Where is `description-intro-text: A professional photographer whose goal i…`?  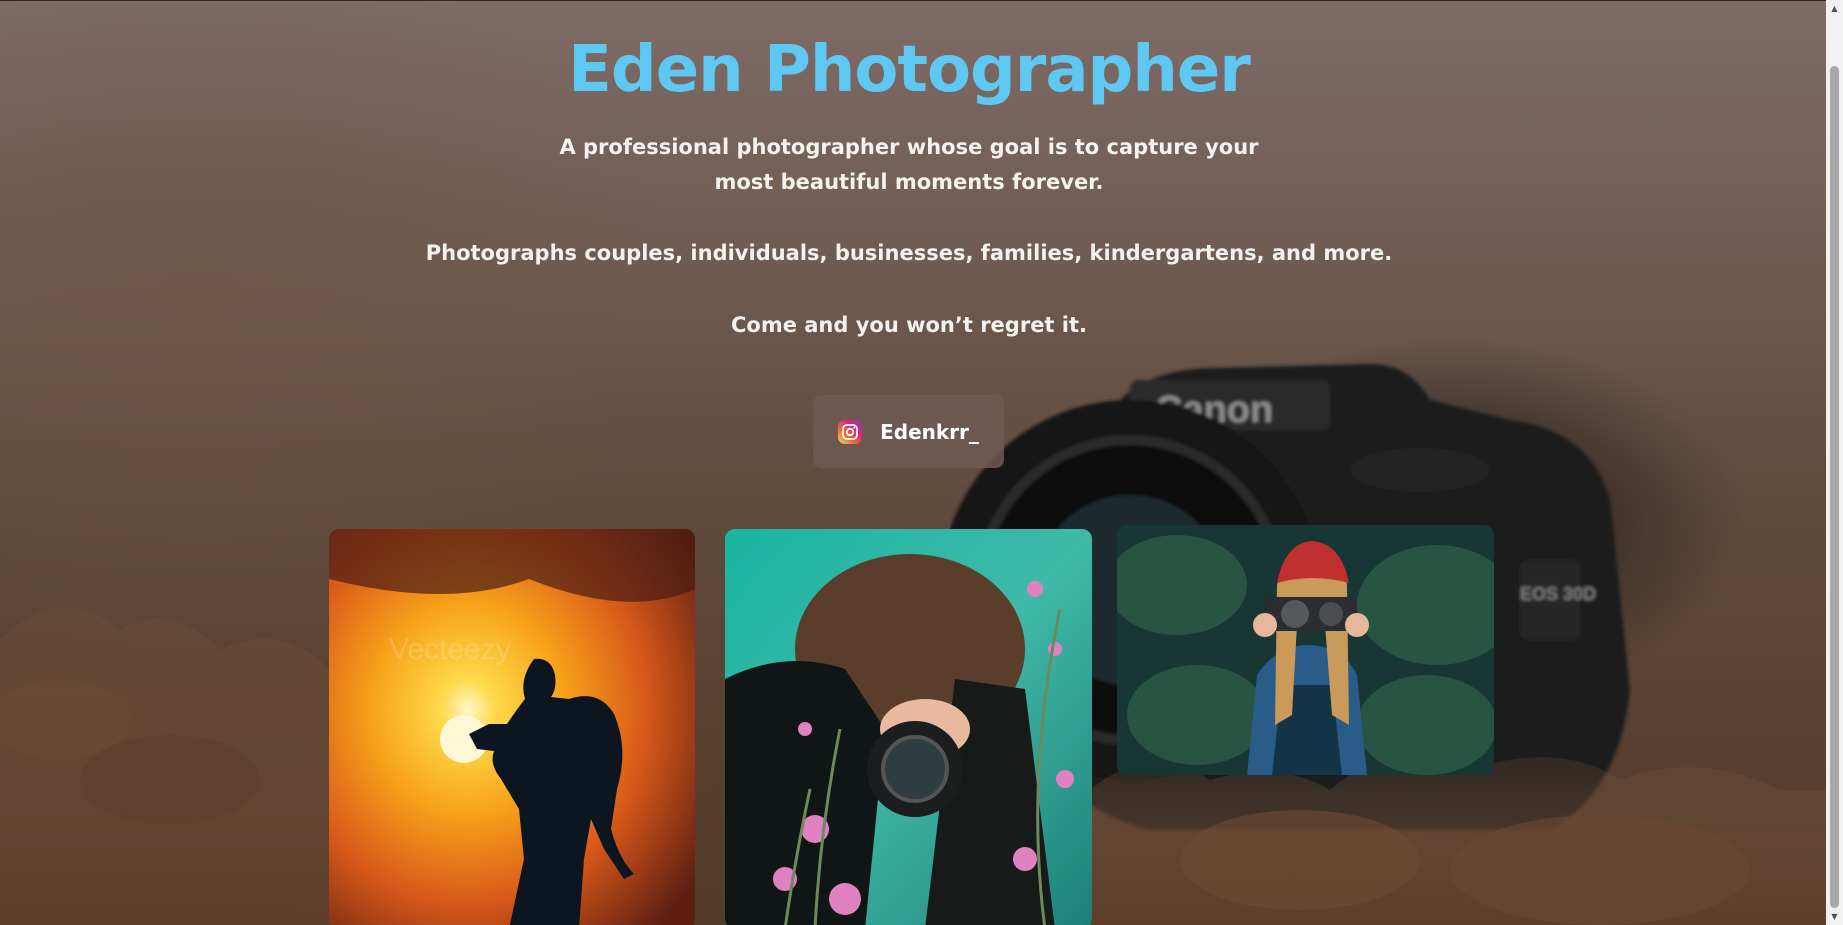
description-intro-text: A professional photographer whose goal i… is located at coordinates (909, 164).